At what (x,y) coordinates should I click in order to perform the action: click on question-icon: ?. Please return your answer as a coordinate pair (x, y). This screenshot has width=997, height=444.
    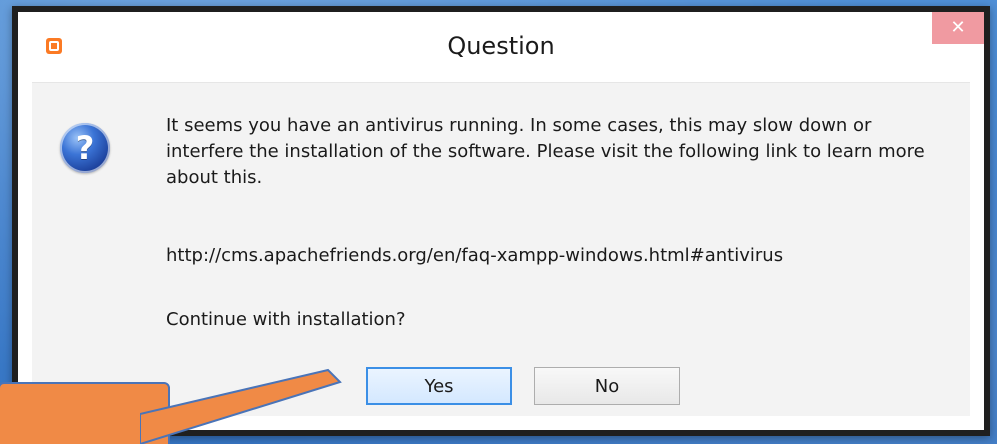
    Looking at the image, I should click on (85, 148).